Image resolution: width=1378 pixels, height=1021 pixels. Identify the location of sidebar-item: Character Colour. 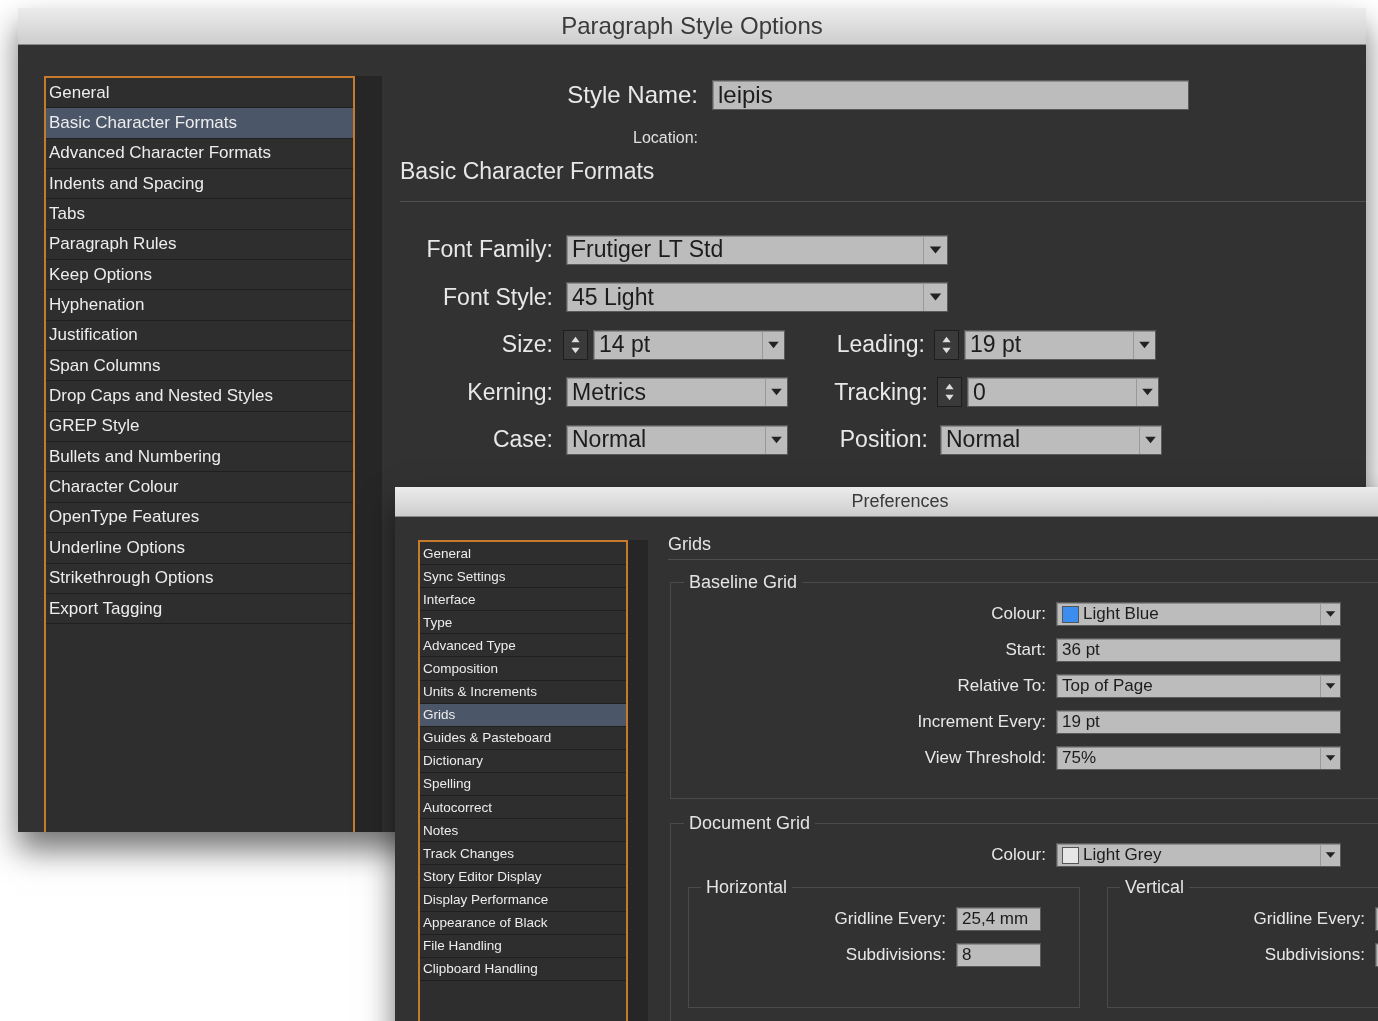
(199, 487).